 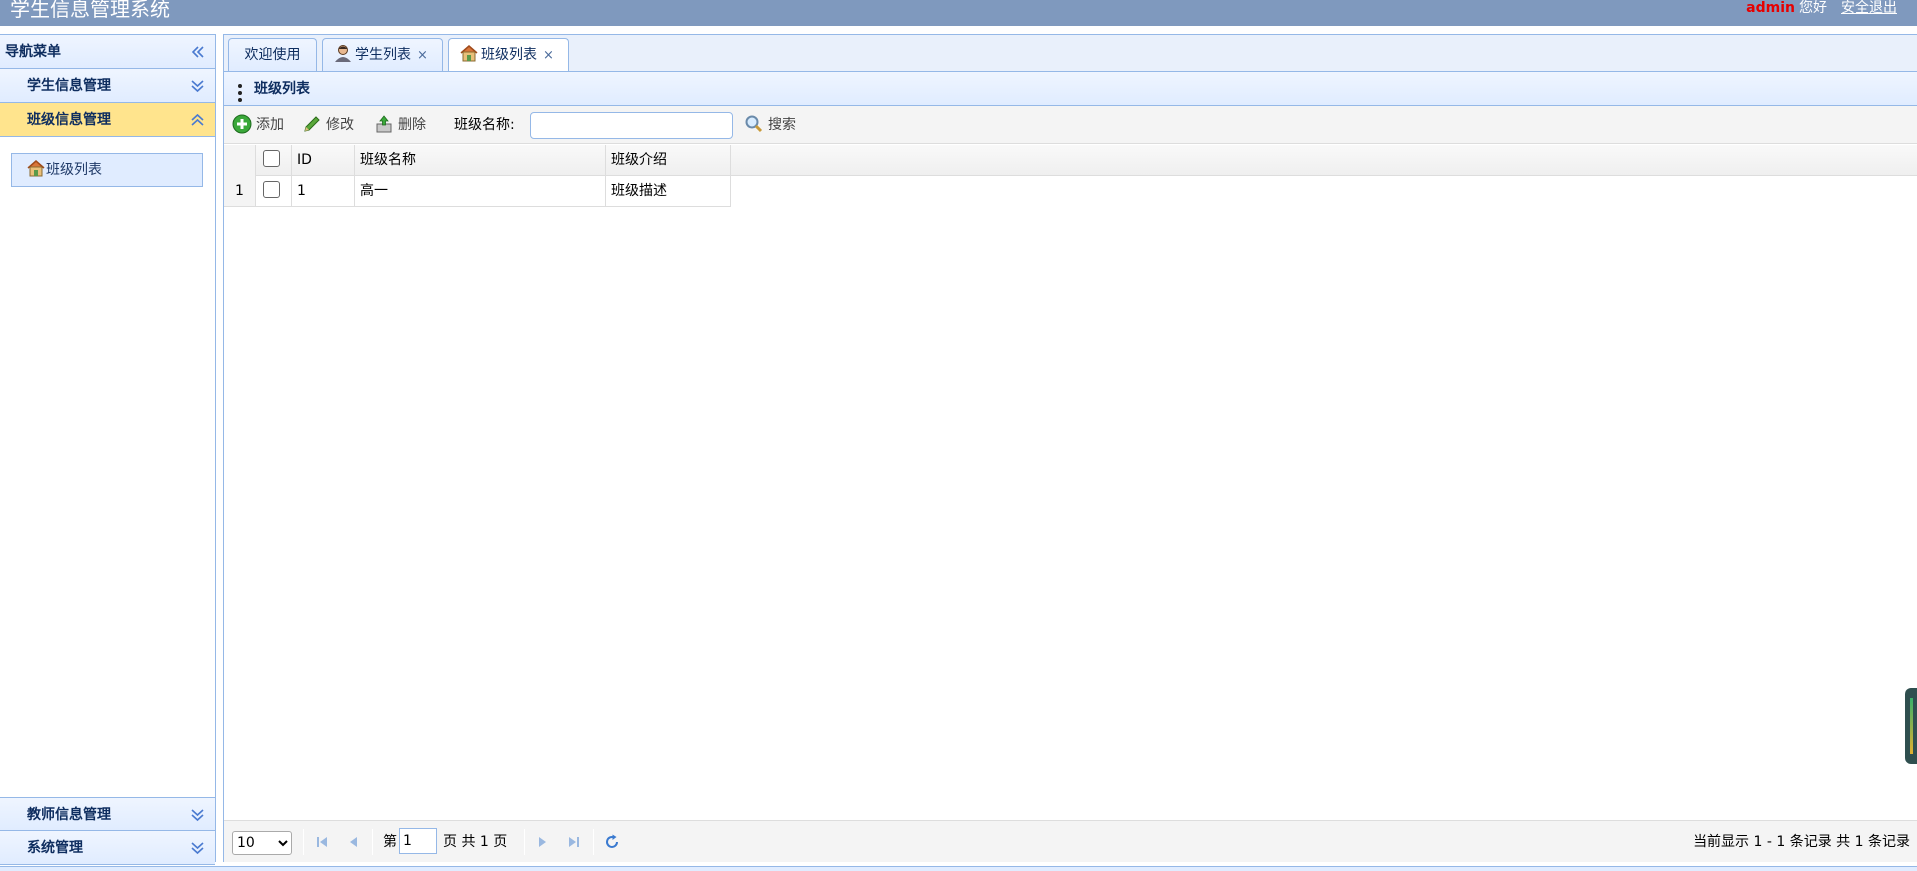 What do you see at coordinates (484, 125) in the screenshot?
I see `class-name-label: 班级名称:` at bounding box center [484, 125].